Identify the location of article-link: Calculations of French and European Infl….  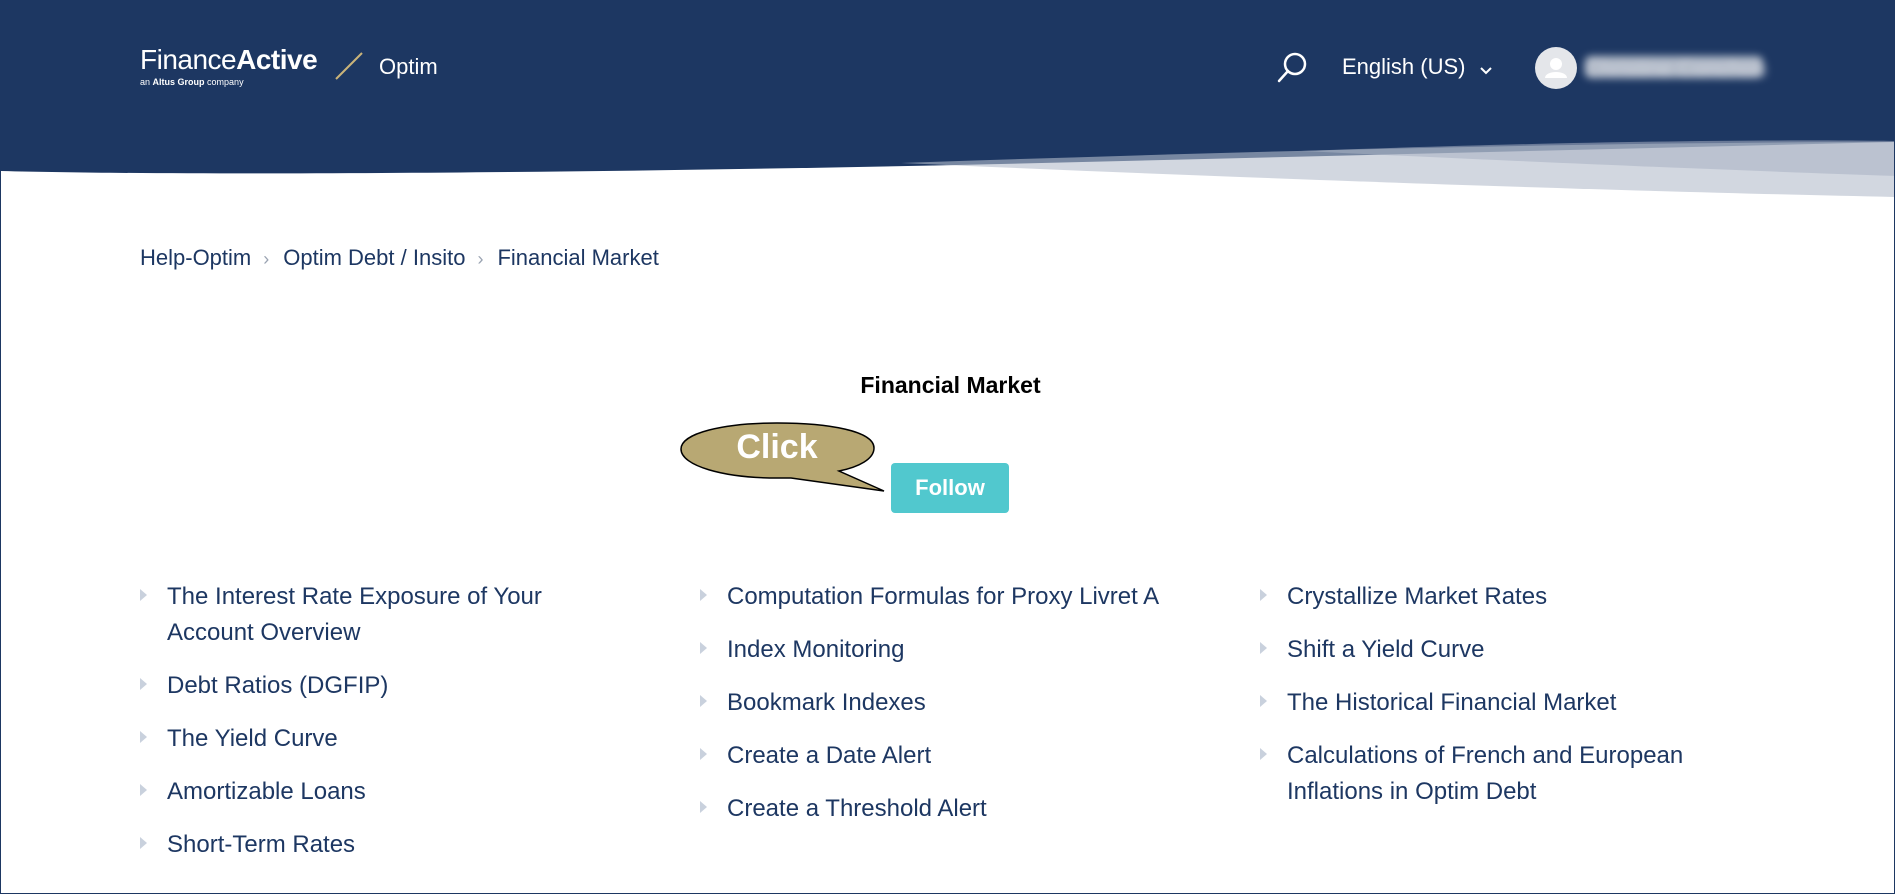
(1485, 773).